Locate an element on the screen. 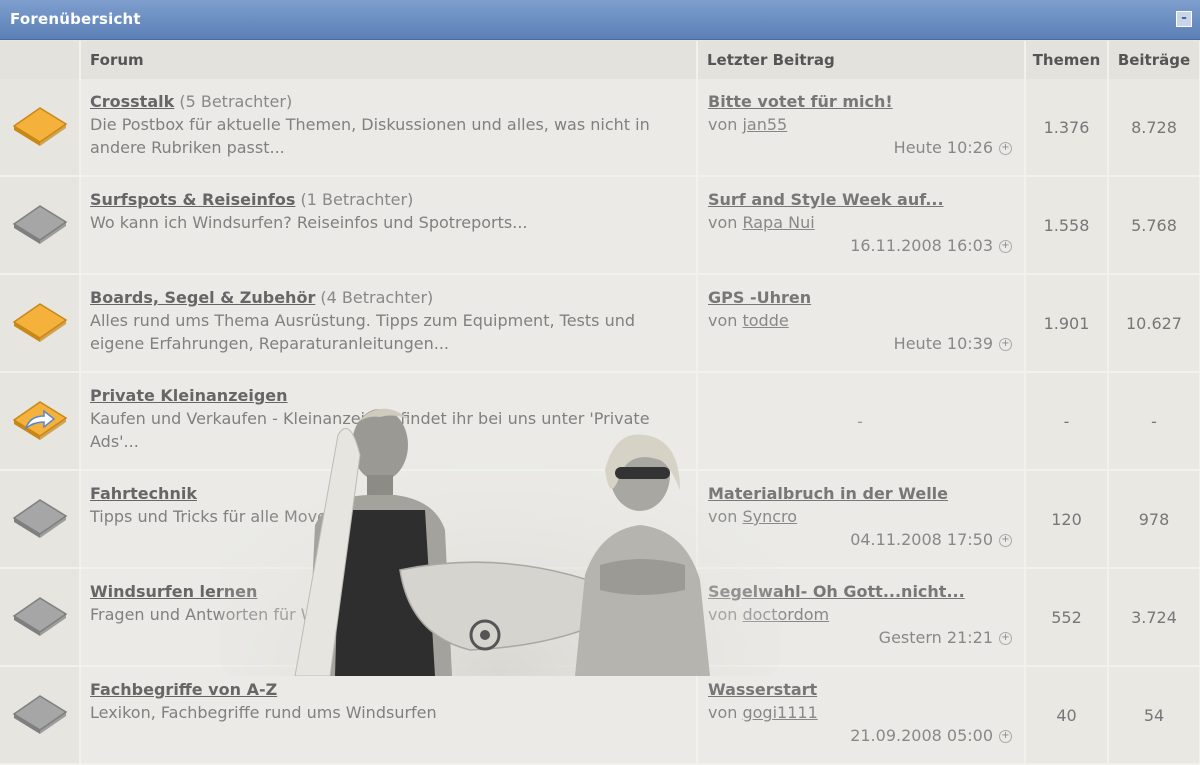  last-post-time: 21.09.2008 05:00 + is located at coordinates (860, 735).